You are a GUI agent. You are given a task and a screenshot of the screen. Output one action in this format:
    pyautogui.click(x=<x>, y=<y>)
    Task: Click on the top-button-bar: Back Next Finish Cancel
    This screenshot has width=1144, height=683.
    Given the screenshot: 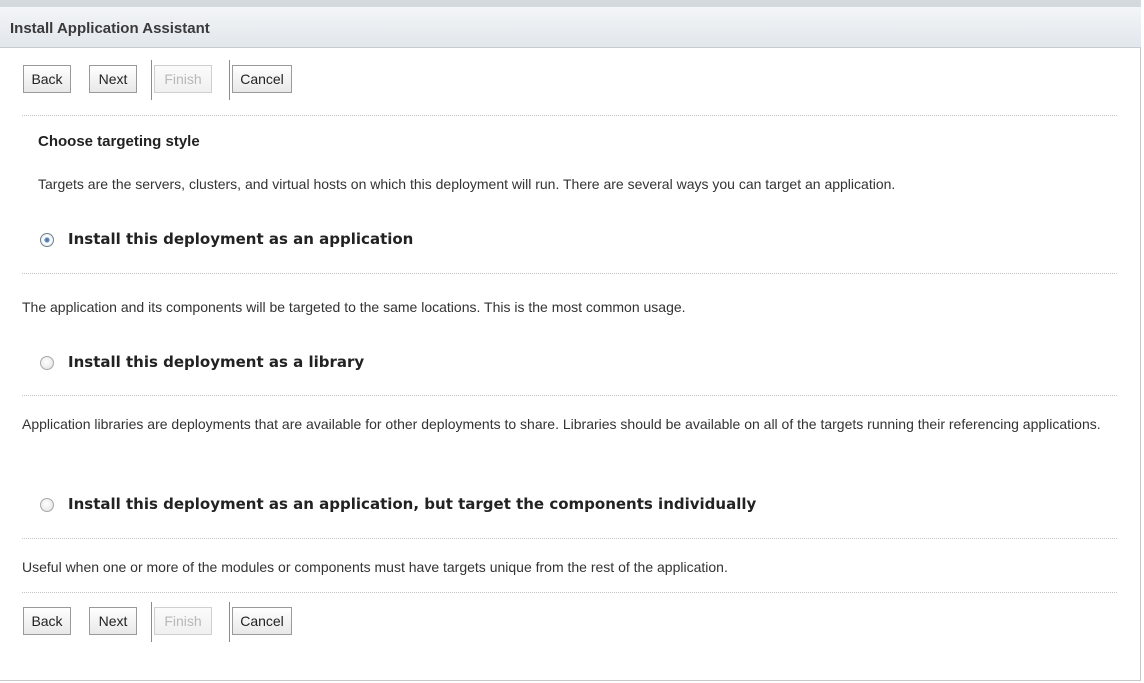 What is the action you would take?
    pyautogui.click(x=165, y=79)
    